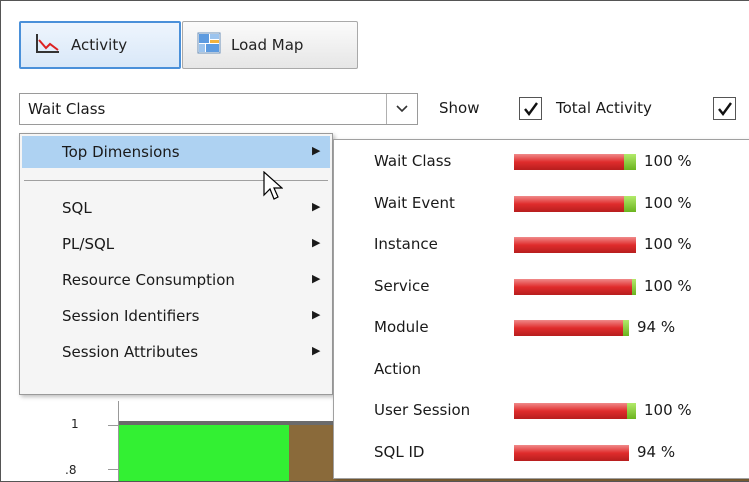 This screenshot has height=482, width=749. I want to click on dimension-name: SQL ID, so click(399, 451).